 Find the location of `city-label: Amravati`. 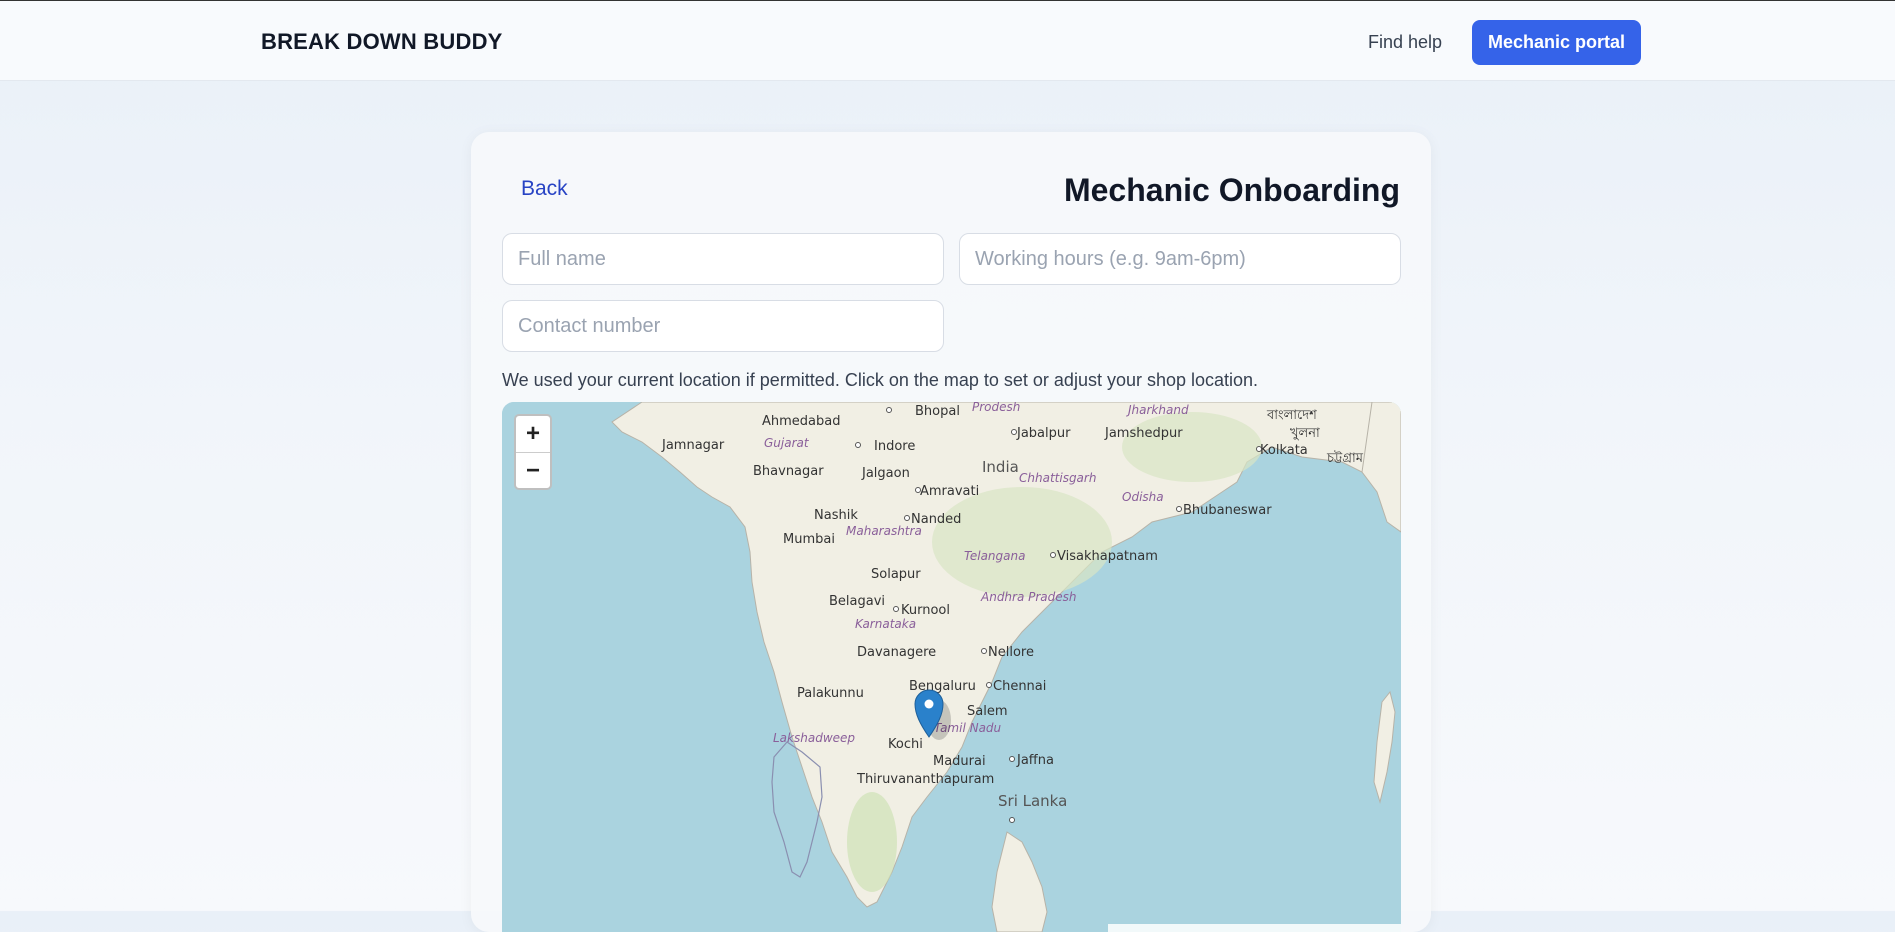

city-label: Amravati is located at coordinates (949, 491).